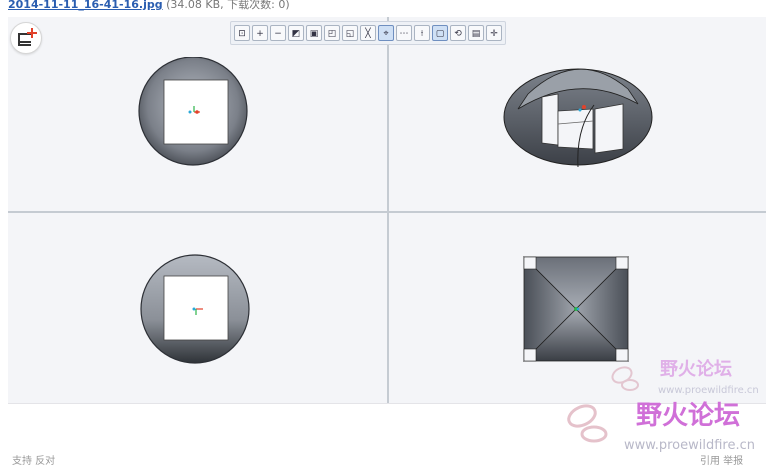 The height and width of the screenshot is (467, 778). What do you see at coordinates (440, 33) in the screenshot?
I see `view-manager-icon: ▢` at bounding box center [440, 33].